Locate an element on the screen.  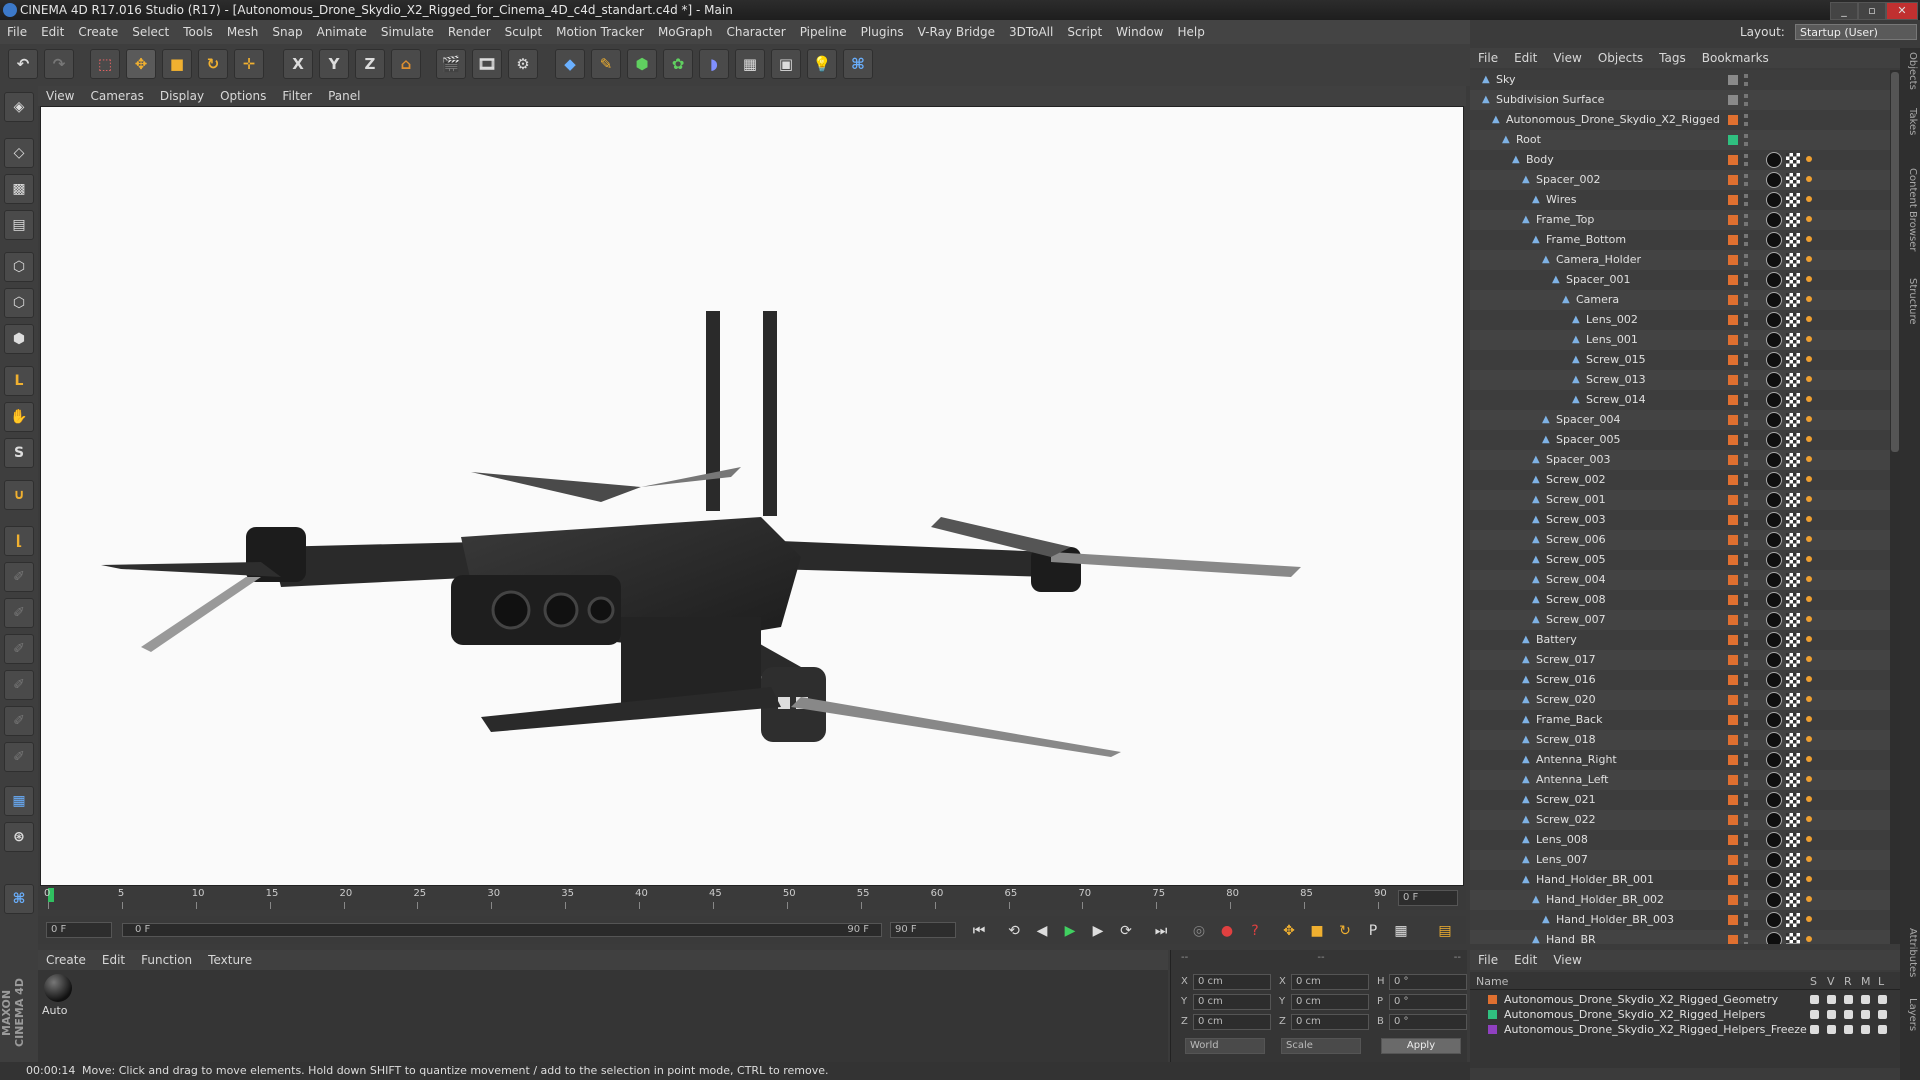
menu-mograph: MoGraph is located at coordinates (685, 32).